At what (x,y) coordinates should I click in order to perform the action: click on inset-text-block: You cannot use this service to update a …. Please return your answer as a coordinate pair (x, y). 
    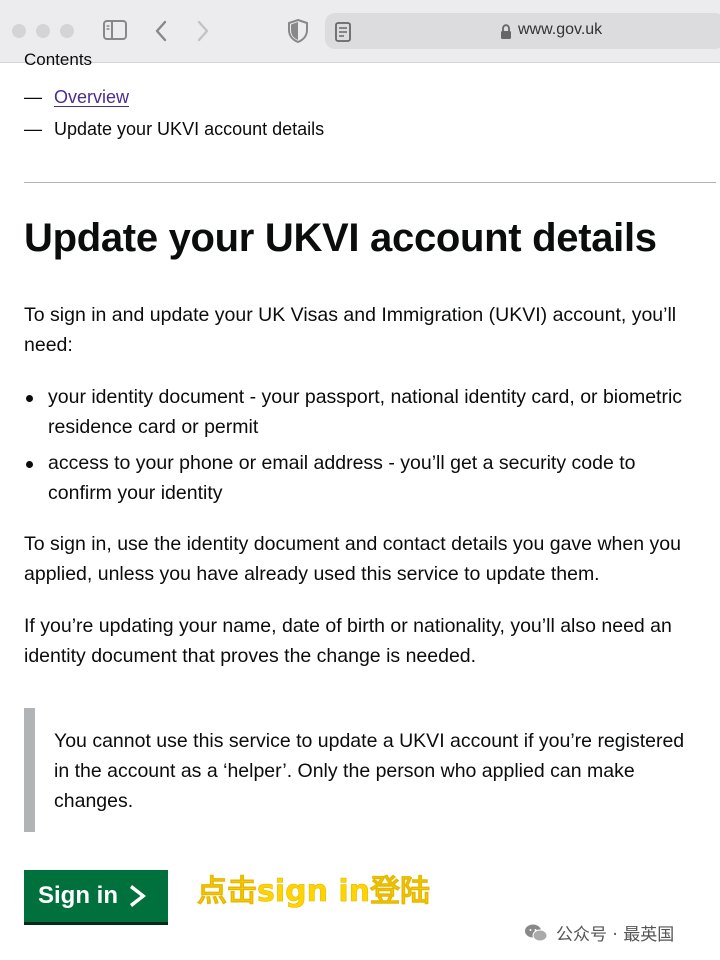
    Looking at the image, I should click on (360, 770).